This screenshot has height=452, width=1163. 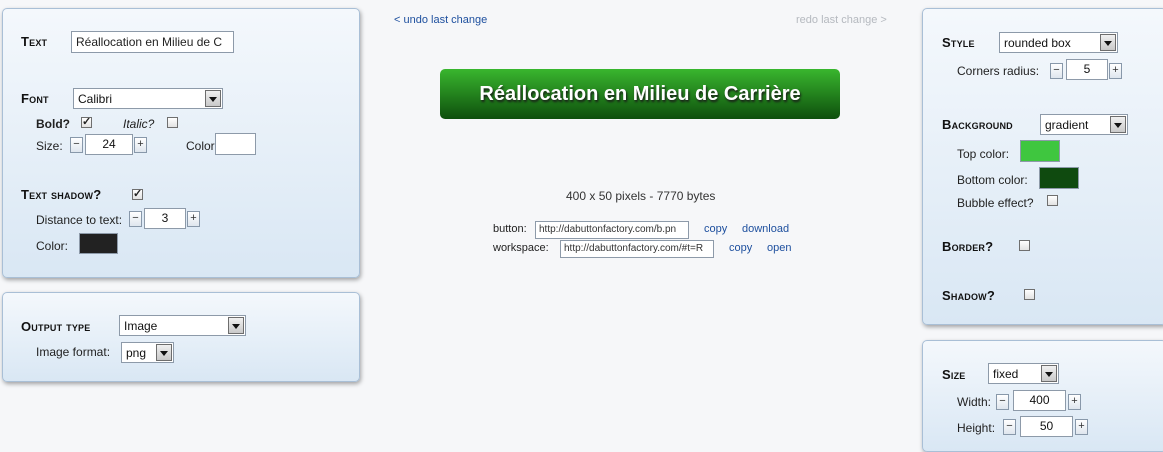 What do you see at coordinates (715, 229) in the screenshot?
I see `copy-button-url-link: copy` at bounding box center [715, 229].